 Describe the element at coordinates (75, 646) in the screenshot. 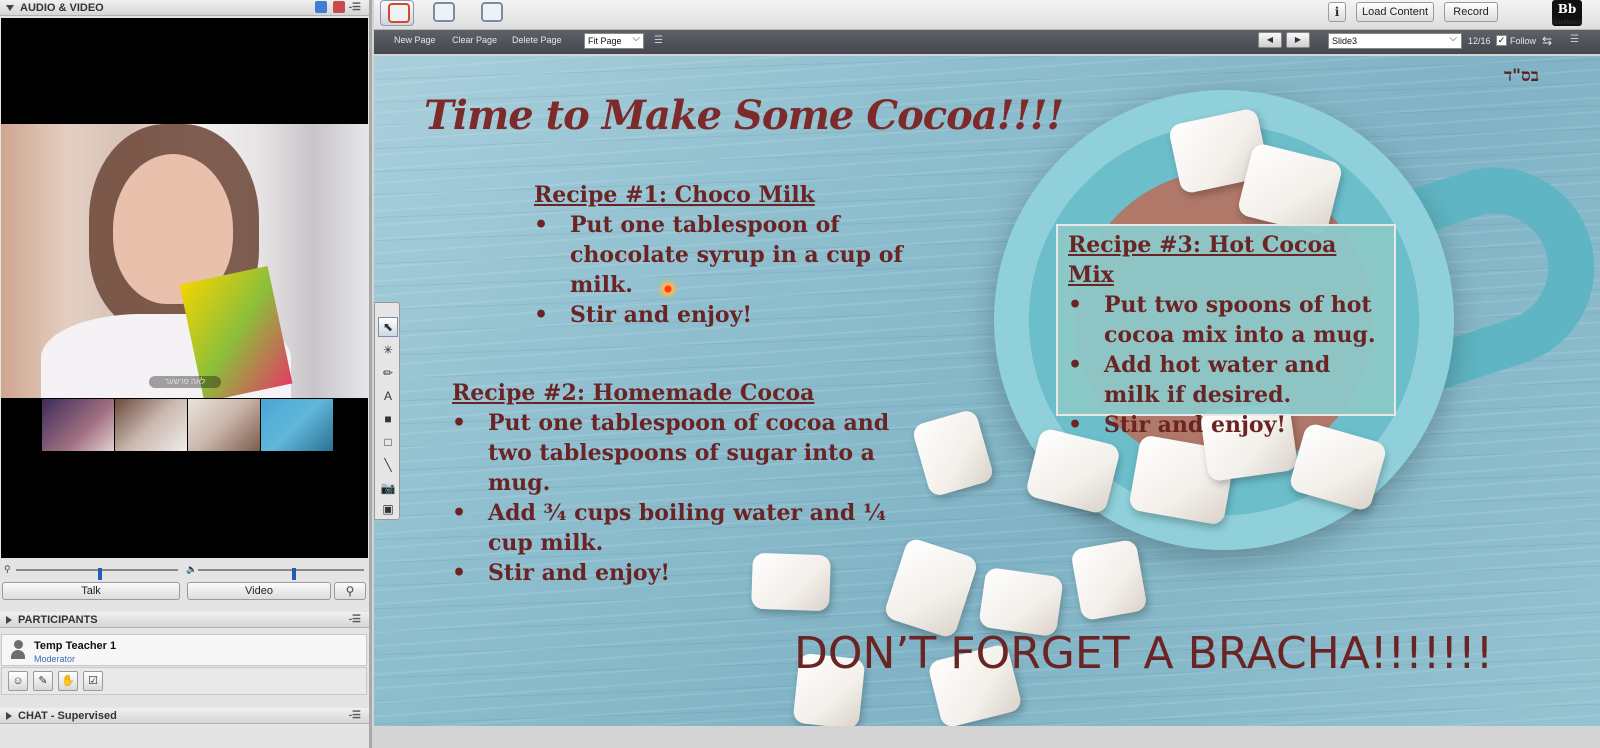

I see `participant-name: Temp Teacher 1` at that location.